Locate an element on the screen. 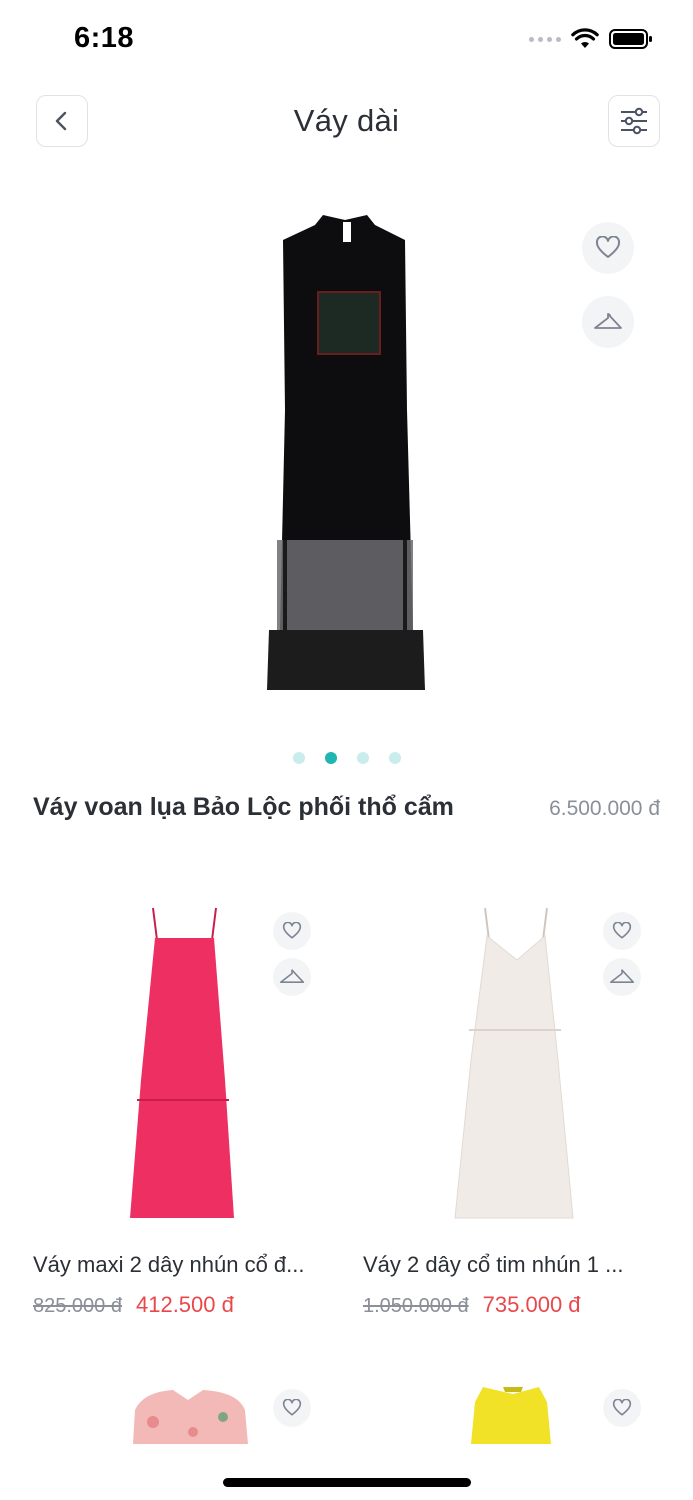 This screenshot has width=693, height=1500. carousel-dot-active is located at coordinates (330, 758).